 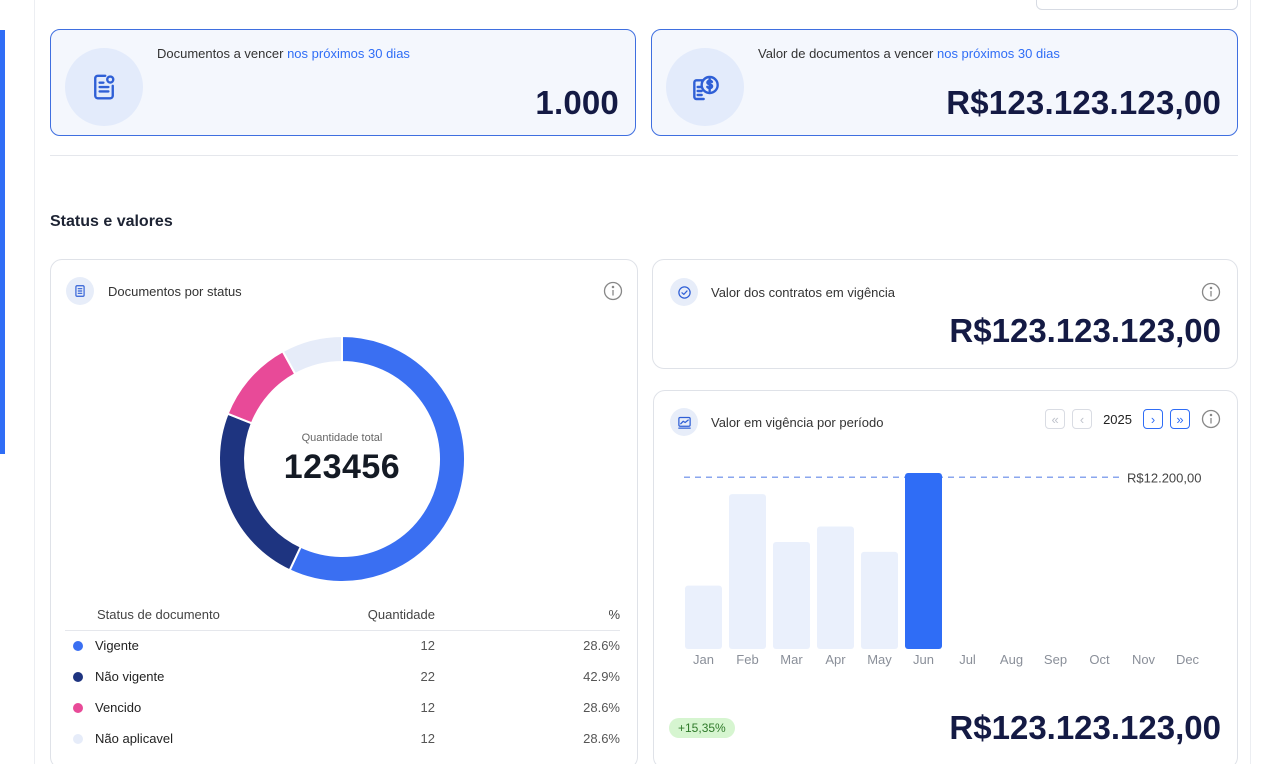 What do you see at coordinates (644, 155) in the screenshot?
I see `section-divider` at bounding box center [644, 155].